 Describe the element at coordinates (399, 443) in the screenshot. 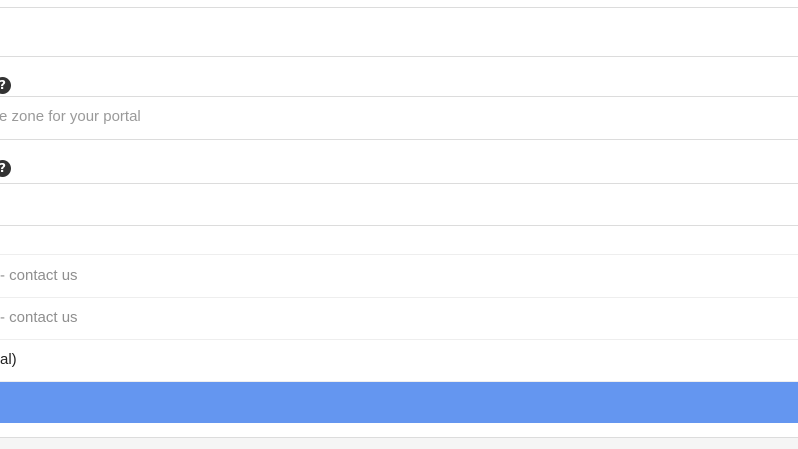

I see `footer-area` at that location.